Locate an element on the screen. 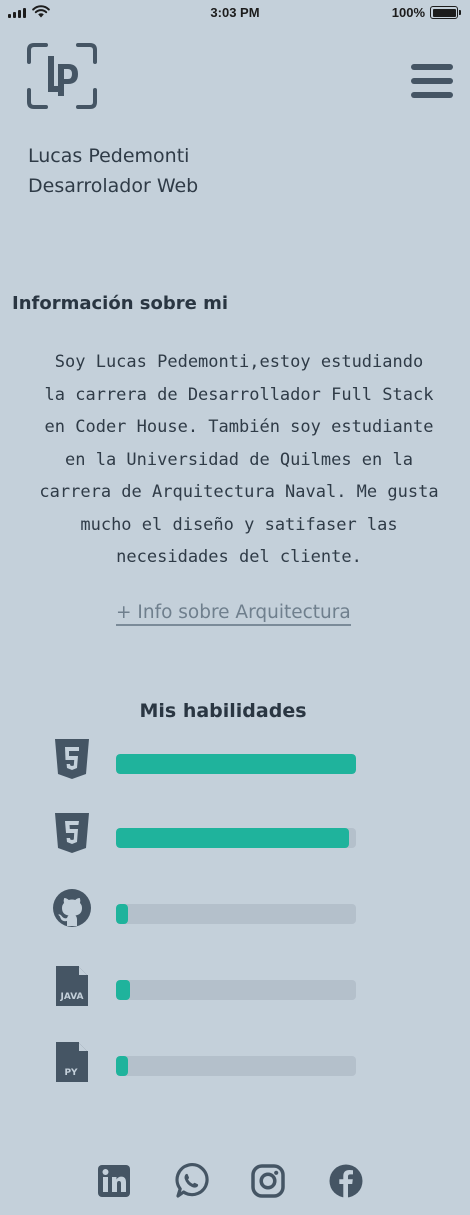 This screenshot has width=470, height=1215. skill-row-html5 is located at coordinates (207, 762).